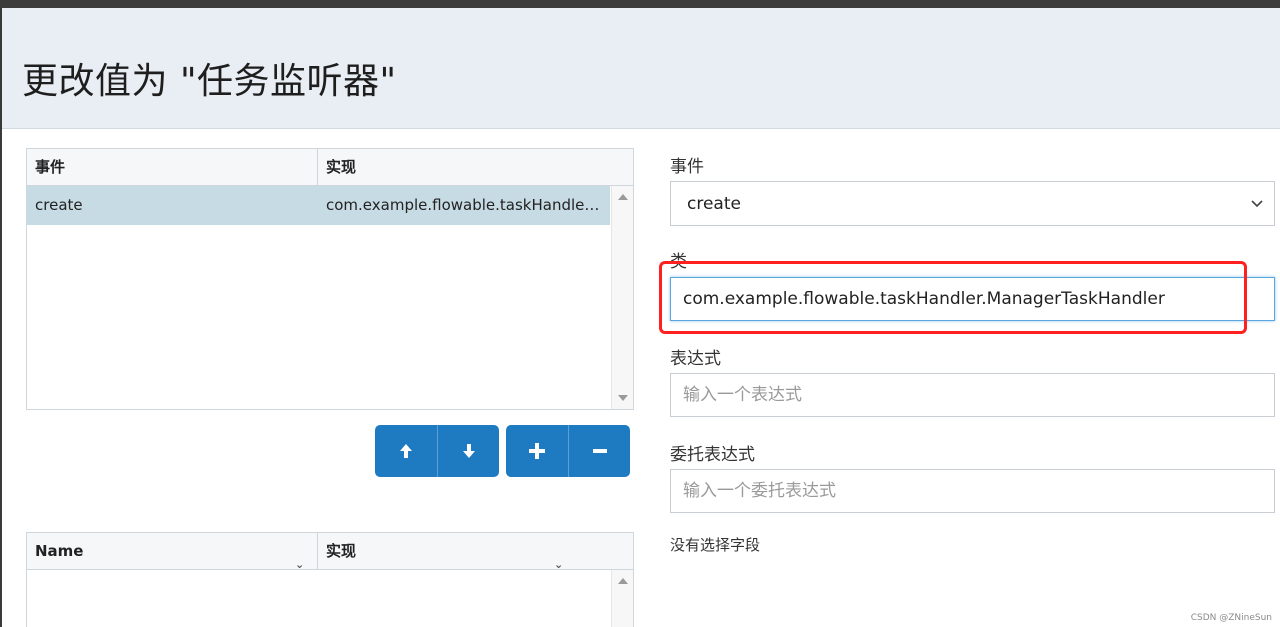  Describe the element at coordinates (623, 398) in the screenshot. I see `scroll-down-arrow-icon` at that location.